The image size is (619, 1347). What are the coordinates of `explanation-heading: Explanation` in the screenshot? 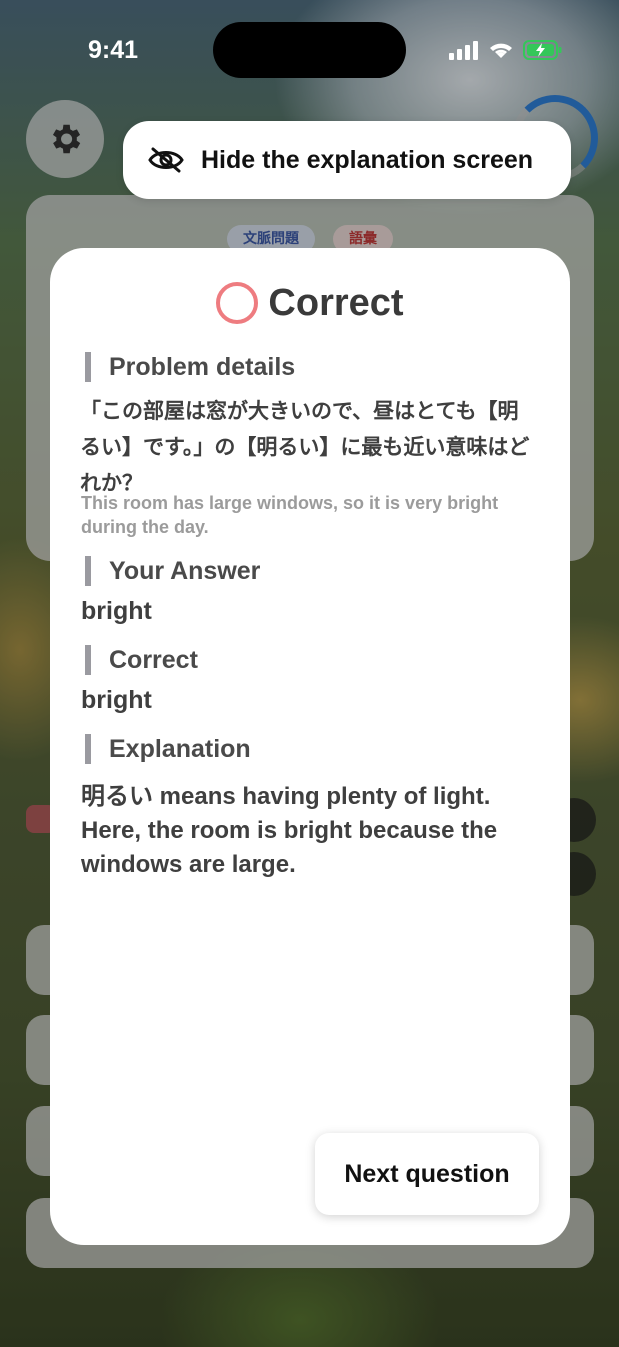 It's located at (168, 749).